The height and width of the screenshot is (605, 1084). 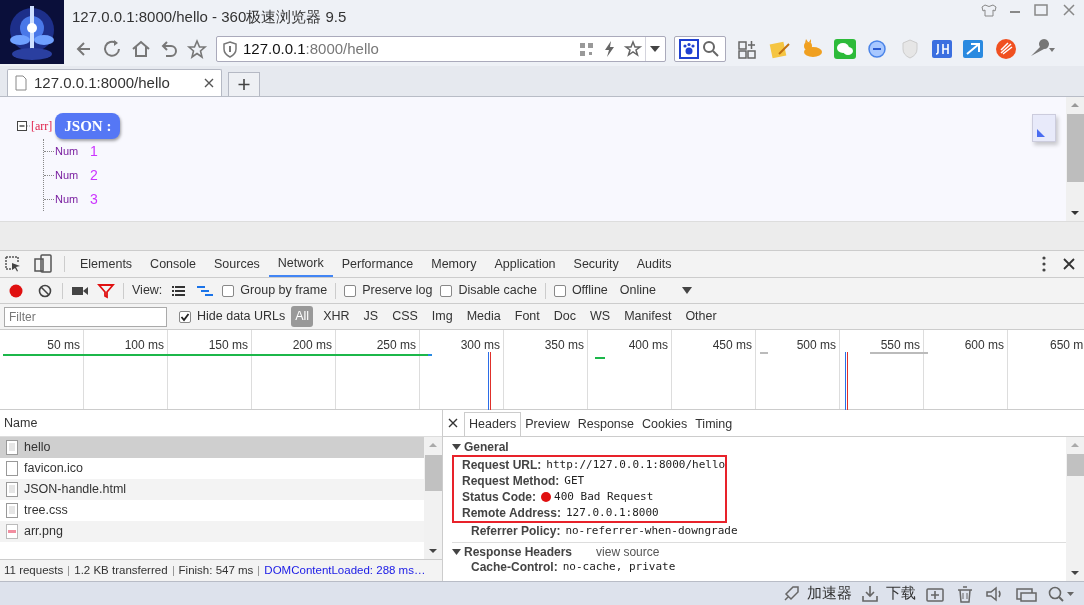 What do you see at coordinates (441, 49) in the screenshot?
I see `address-bar: 127.0.0.1:8000/hello` at bounding box center [441, 49].